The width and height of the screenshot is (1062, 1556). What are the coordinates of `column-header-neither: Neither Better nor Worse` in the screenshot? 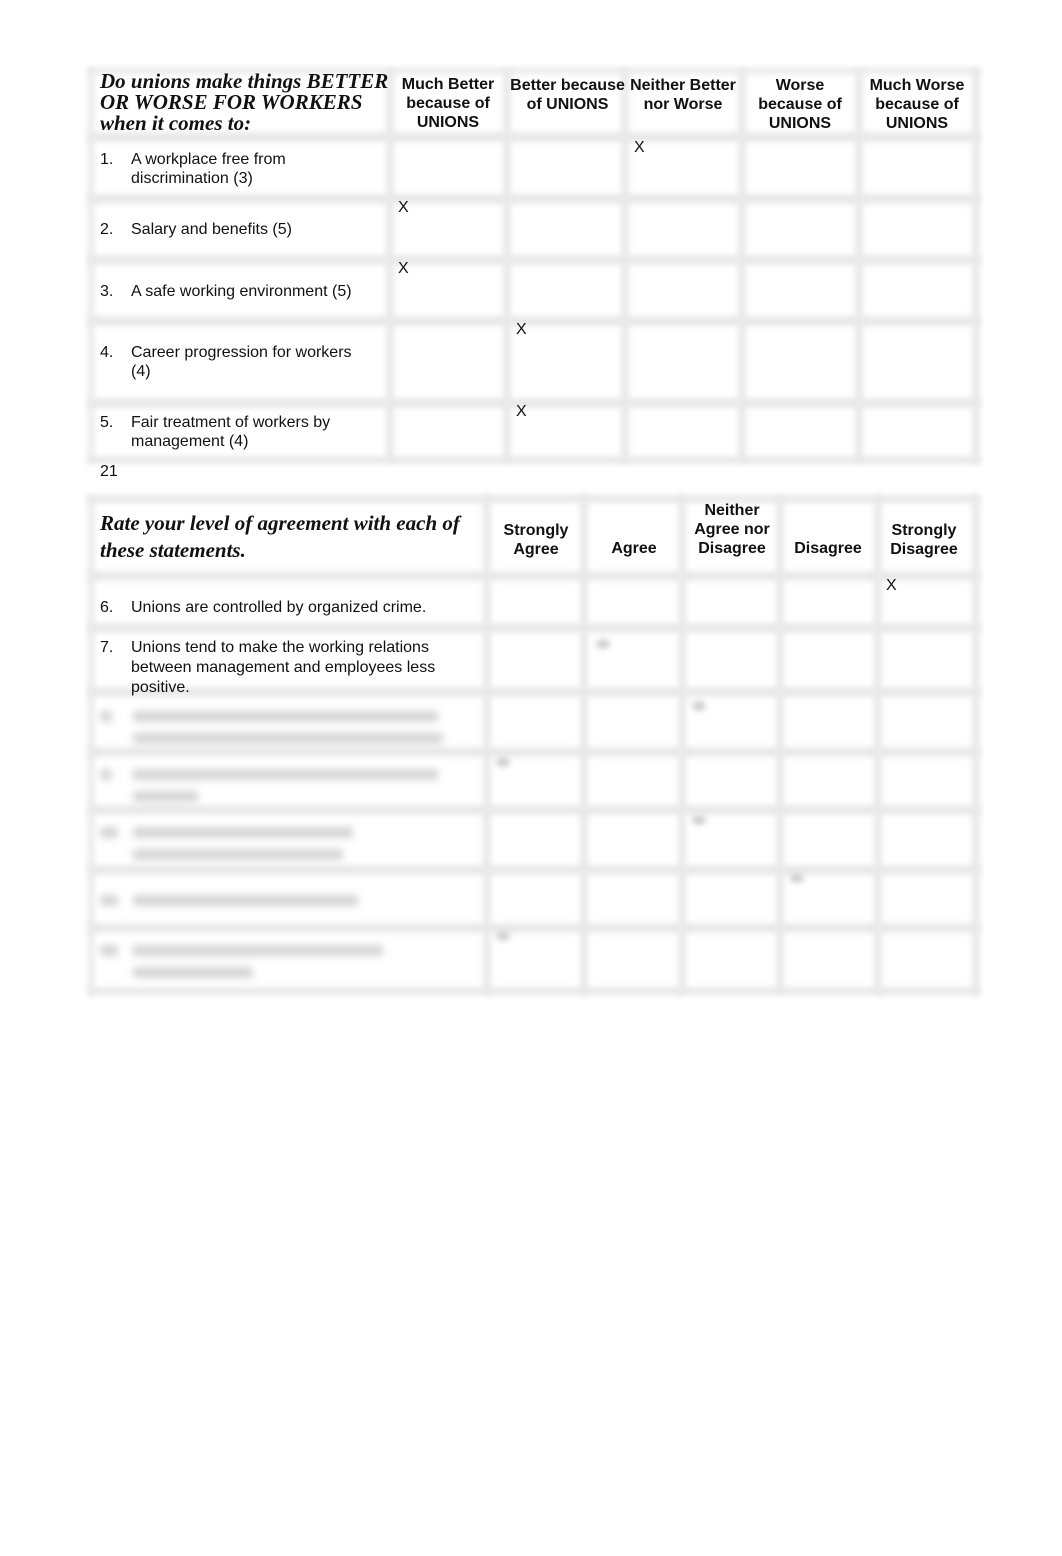 It's located at (683, 95).